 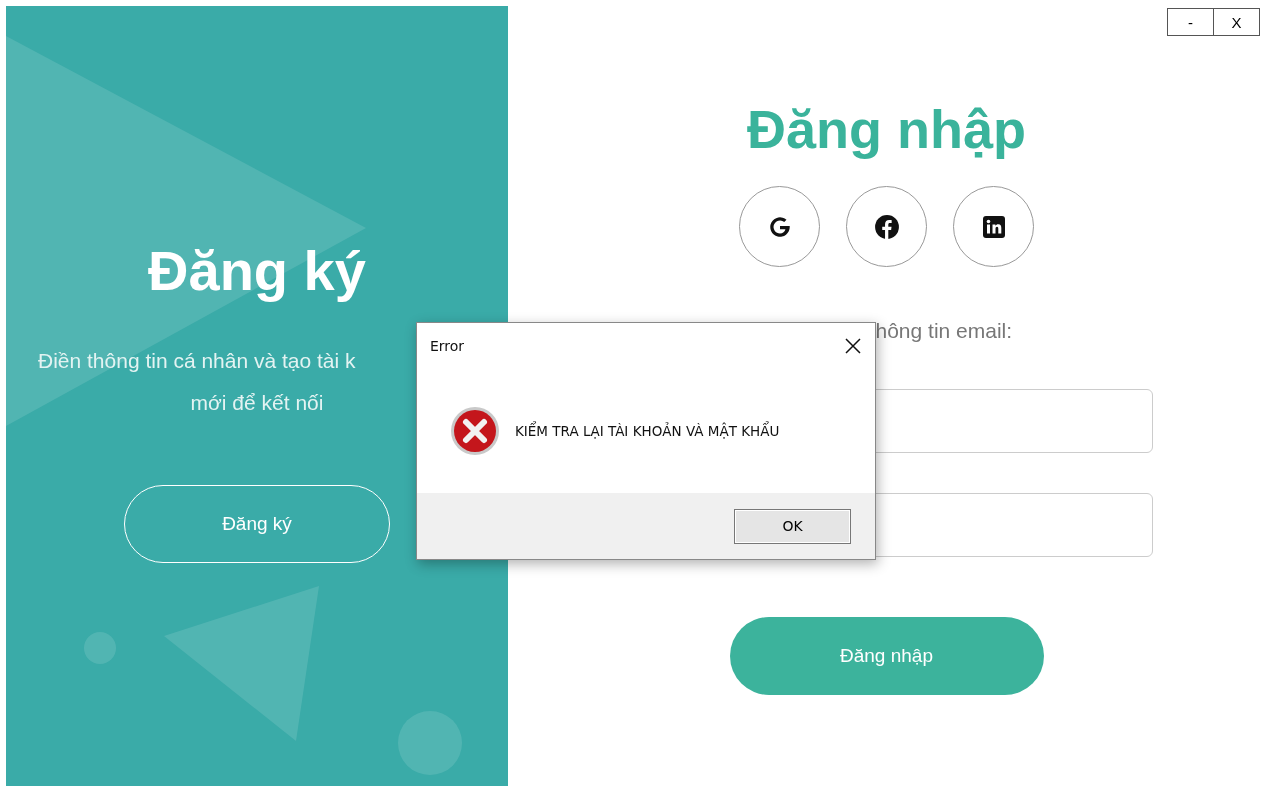 I want to click on dialog-title: Error, so click(x=447, y=346).